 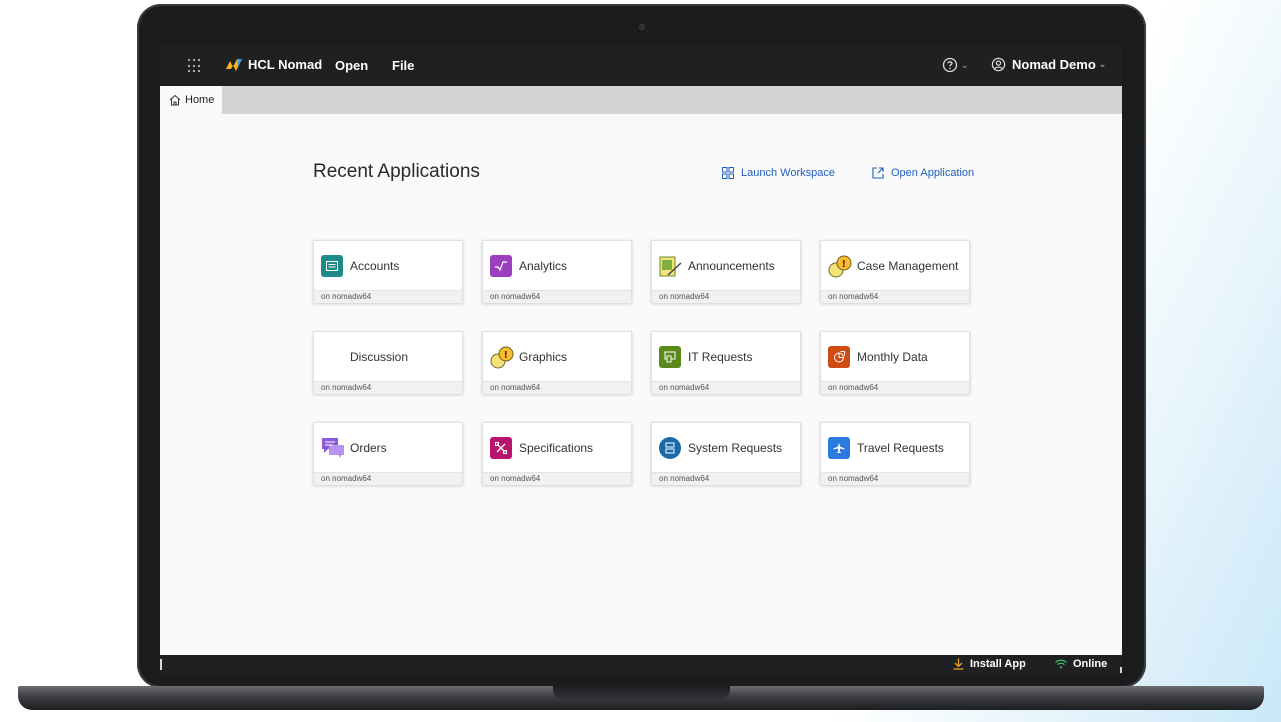 What do you see at coordinates (379, 356) in the screenshot?
I see `app-name: Discussion` at bounding box center [379, 356].